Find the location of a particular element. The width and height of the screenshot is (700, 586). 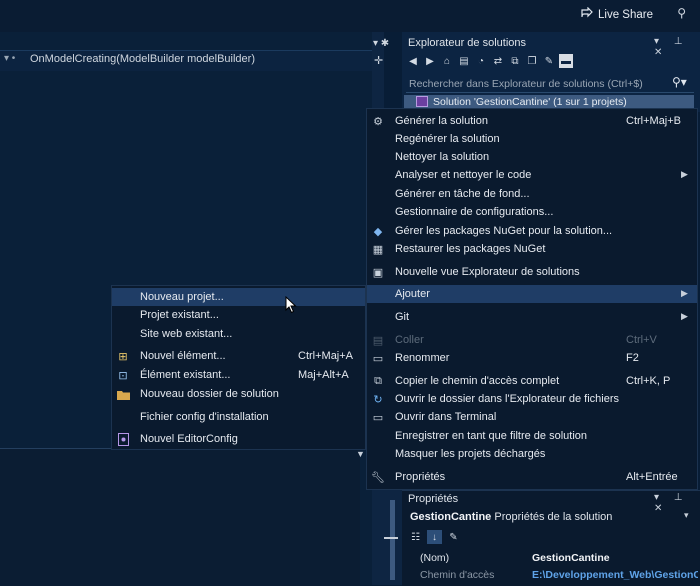

editorconfig-icon is located at coordinates (123, 439).